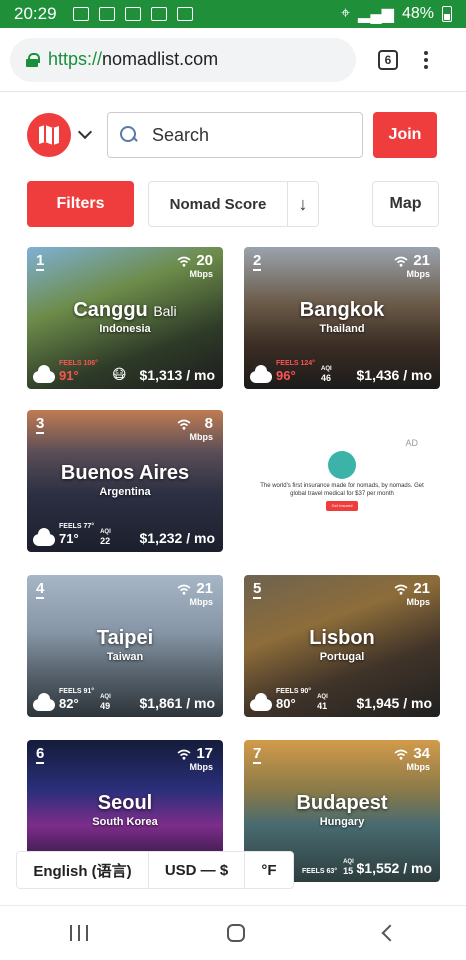 The image size is (466, 960). What do you see at coordinates (77, 691) in the screenshot?
I see `feels-like: FEELS 91°` at bounding box center [77, 691].